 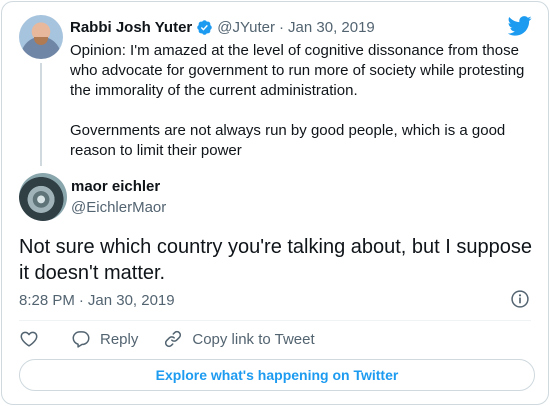 I want to click on main-avatar, so click(x=43, y=197).